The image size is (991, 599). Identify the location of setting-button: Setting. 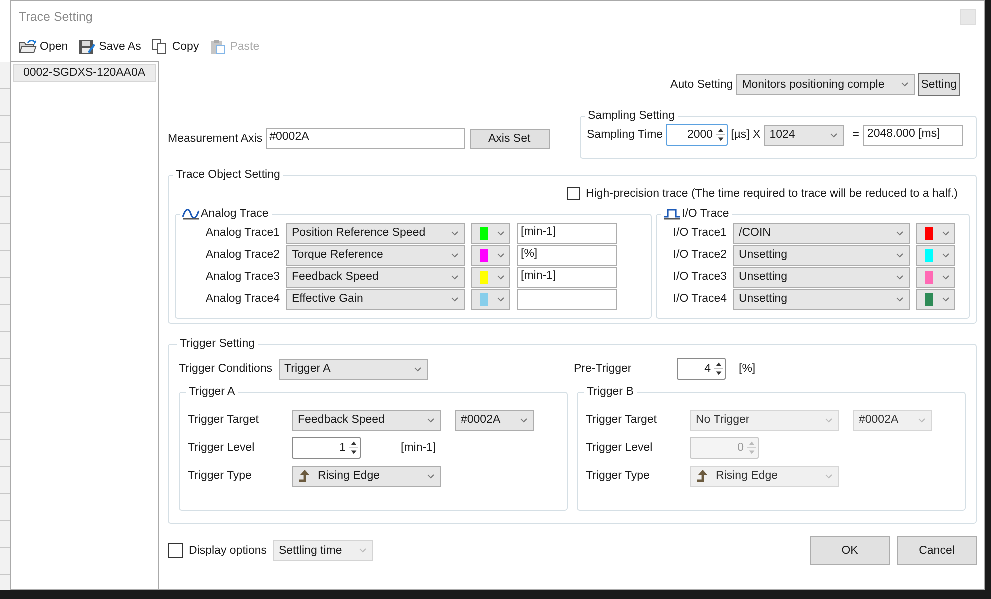
(939, 84).